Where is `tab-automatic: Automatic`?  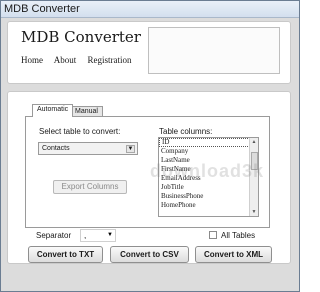 tab-automatic: Automatic is located at coordinates (53, 110).